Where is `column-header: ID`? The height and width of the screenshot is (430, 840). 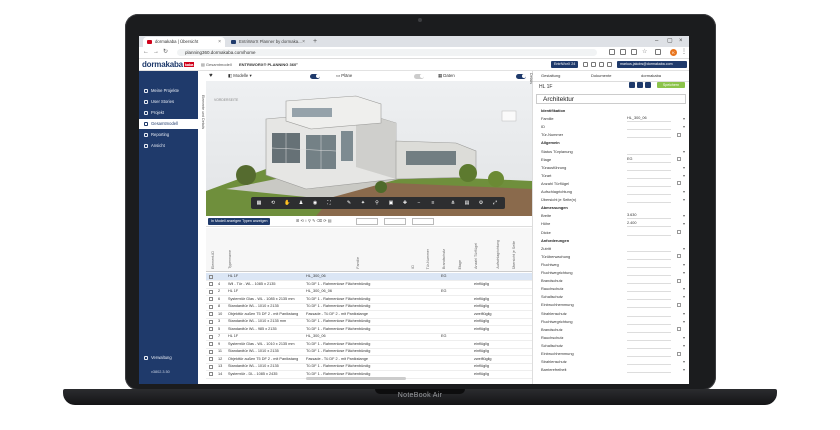
column-header: ID is located at coordinates (413, 267).